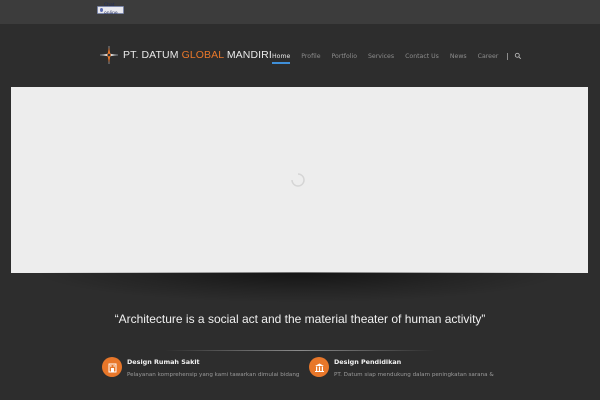 Image resolution: width=600 pixels, height=400 pixels. What do you see at coordinates (163, 362) in the screenshot?
I see `service-title: Design Rumah Sakit` at bounding box center [163, 362].